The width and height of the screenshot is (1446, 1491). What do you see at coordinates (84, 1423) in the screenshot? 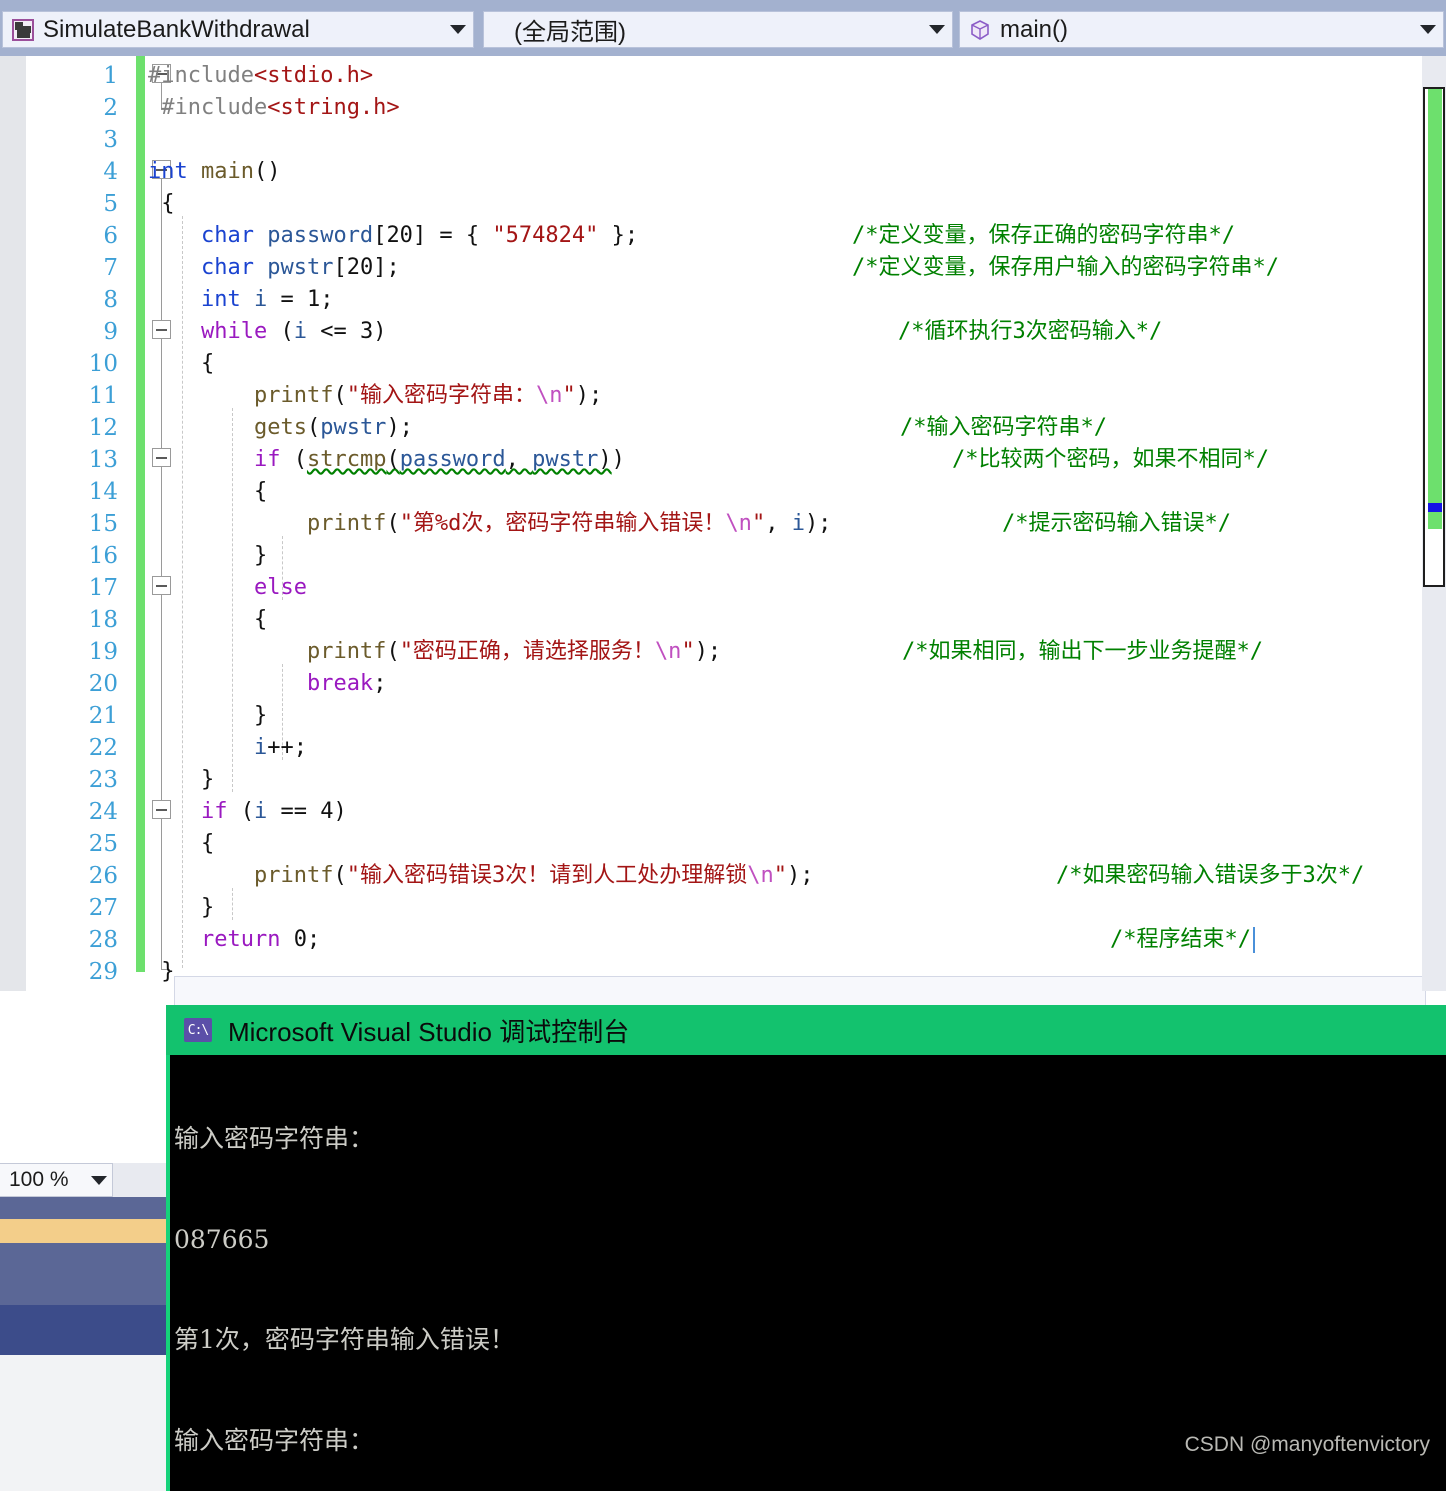
I see `window-bottom-filler` at bounding box center [84, 1423].